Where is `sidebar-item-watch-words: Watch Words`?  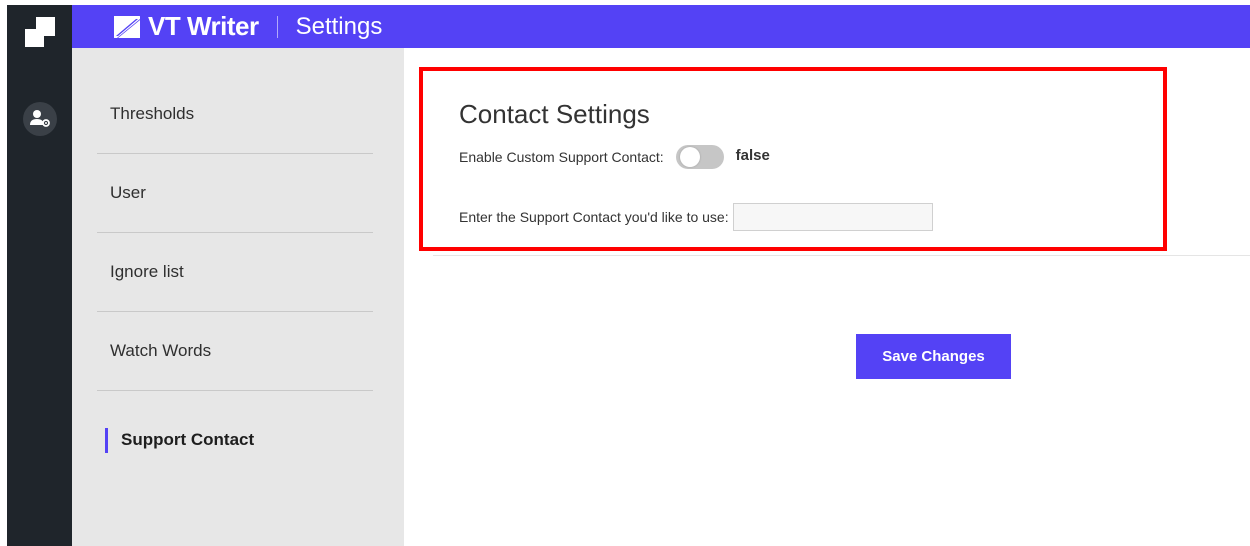 sidebar-item-watch-words: Watch Words is located at coordinates (235, 351).